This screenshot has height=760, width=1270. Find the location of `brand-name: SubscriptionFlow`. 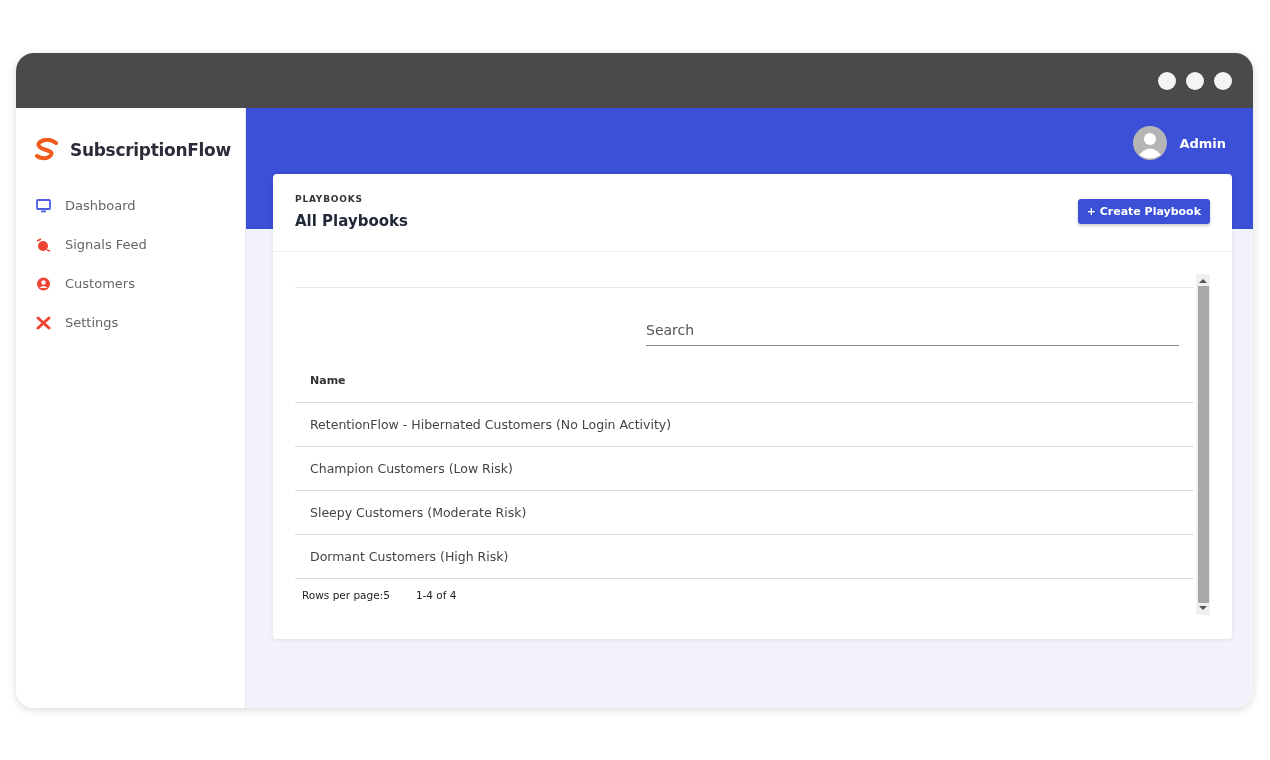

brand-name: SubscriptionFlow is located at coordinates (150, 150).